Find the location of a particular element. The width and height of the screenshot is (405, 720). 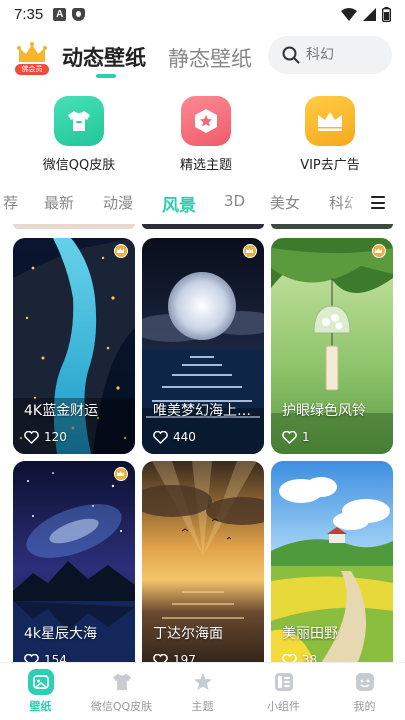

nav-label: 微信QQ皮肤 is located at coordinates (121, 706).